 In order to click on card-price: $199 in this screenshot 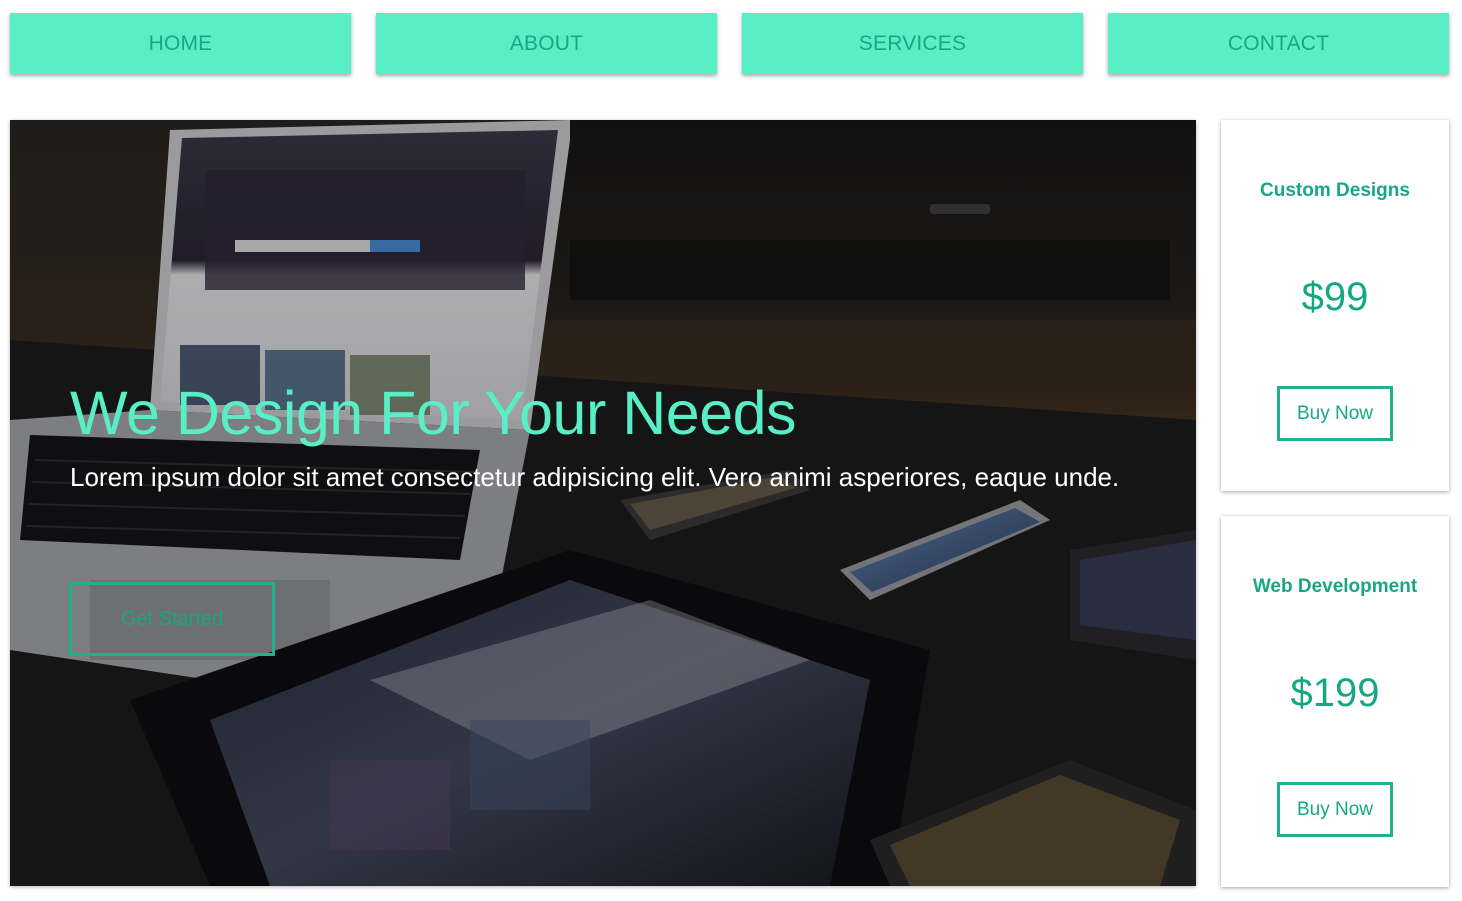, I will do `click(1335, 693)`.